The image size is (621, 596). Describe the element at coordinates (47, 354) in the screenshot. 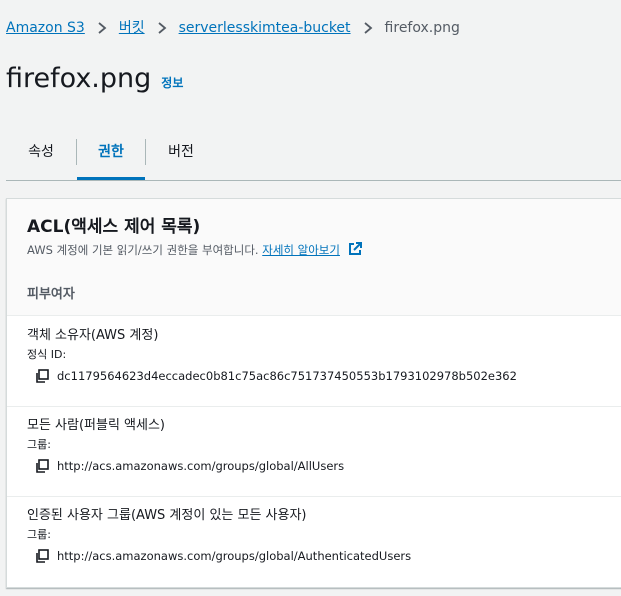

I see `grantee-label: 정식 ID:` at that location.